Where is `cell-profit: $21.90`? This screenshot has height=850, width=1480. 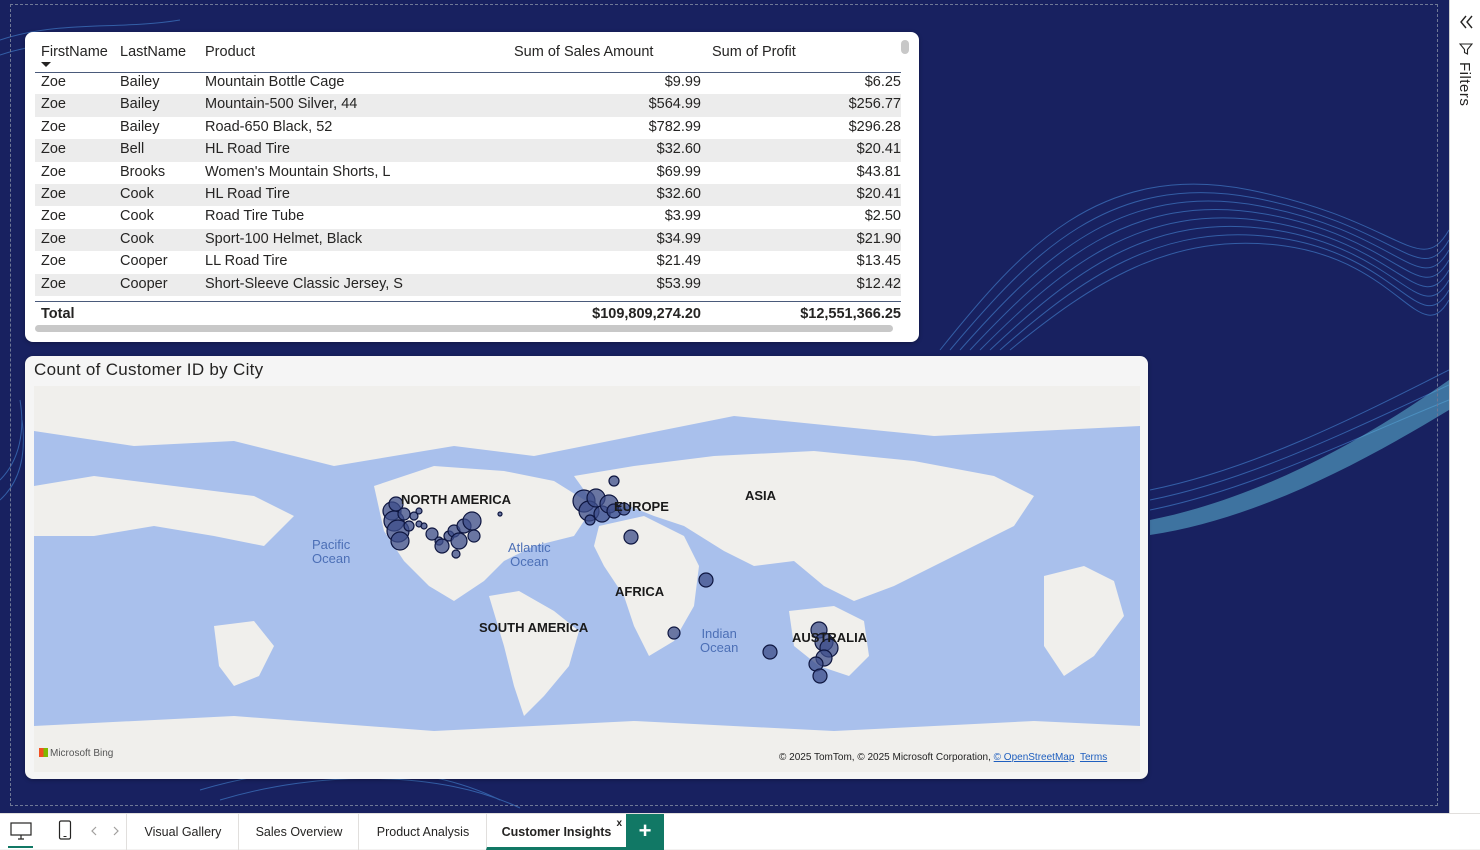 cell-profit: $21.90 is located at coordinates (878, 238).